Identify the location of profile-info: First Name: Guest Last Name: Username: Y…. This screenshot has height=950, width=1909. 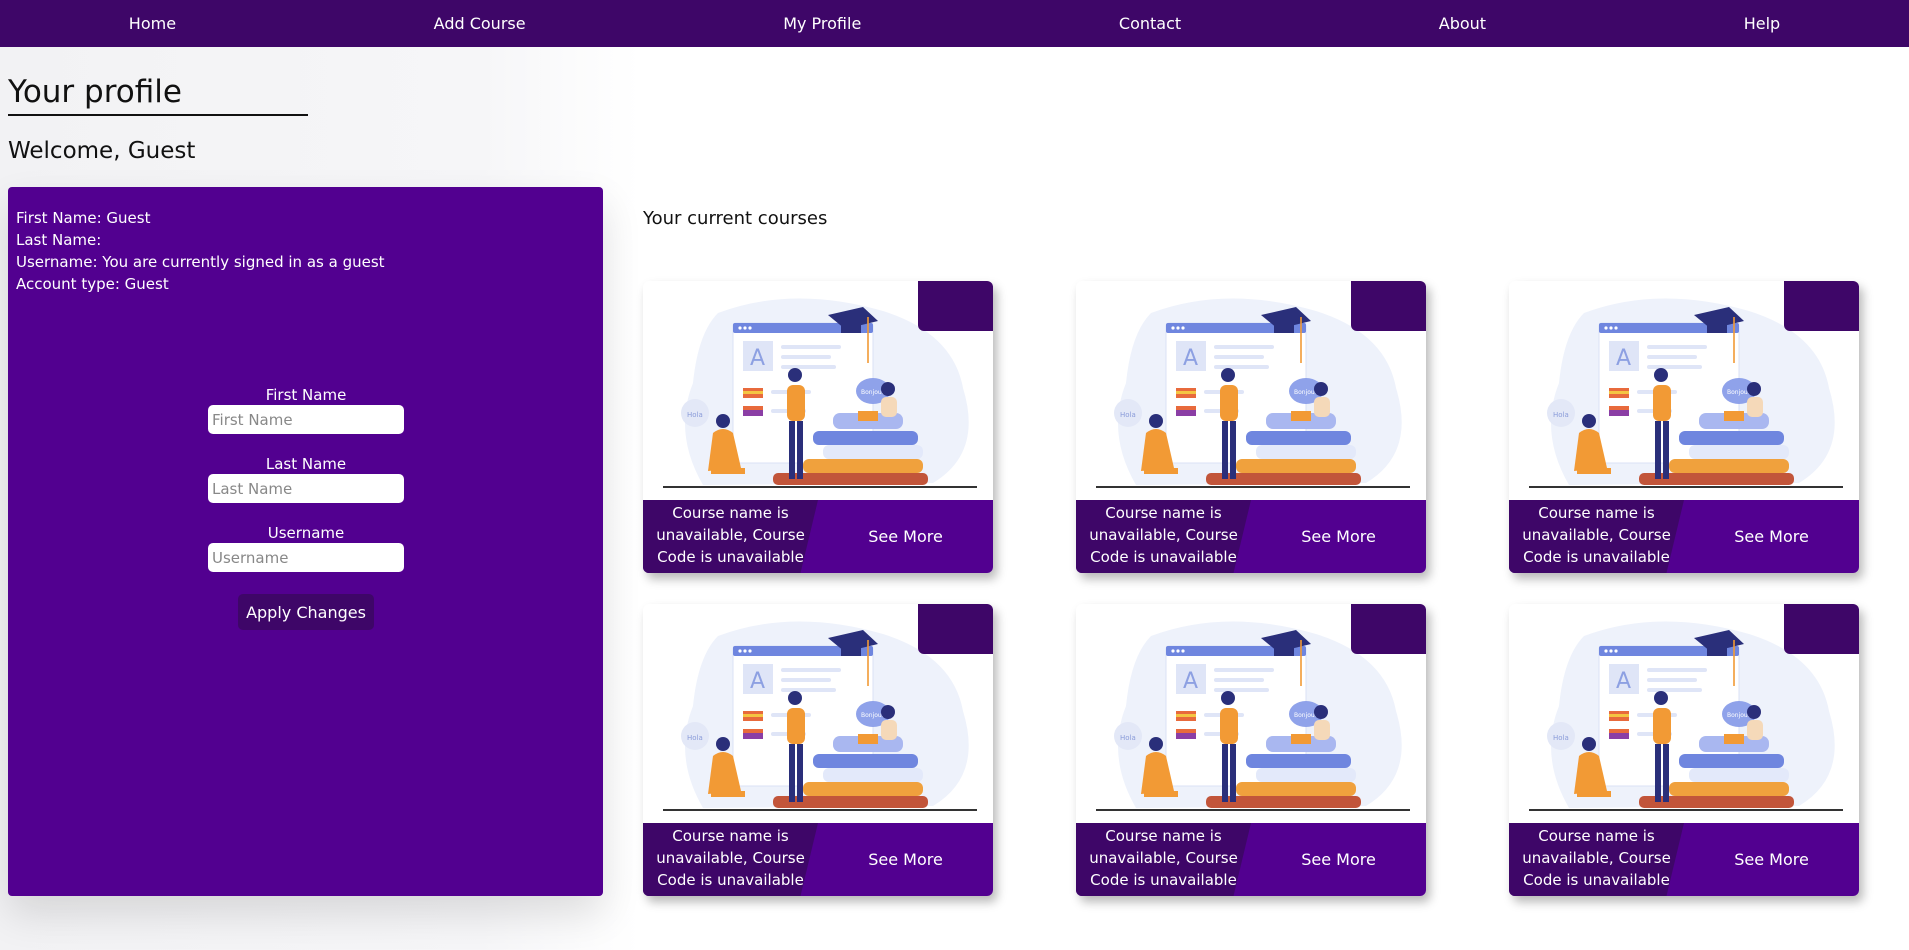
(200, 251).